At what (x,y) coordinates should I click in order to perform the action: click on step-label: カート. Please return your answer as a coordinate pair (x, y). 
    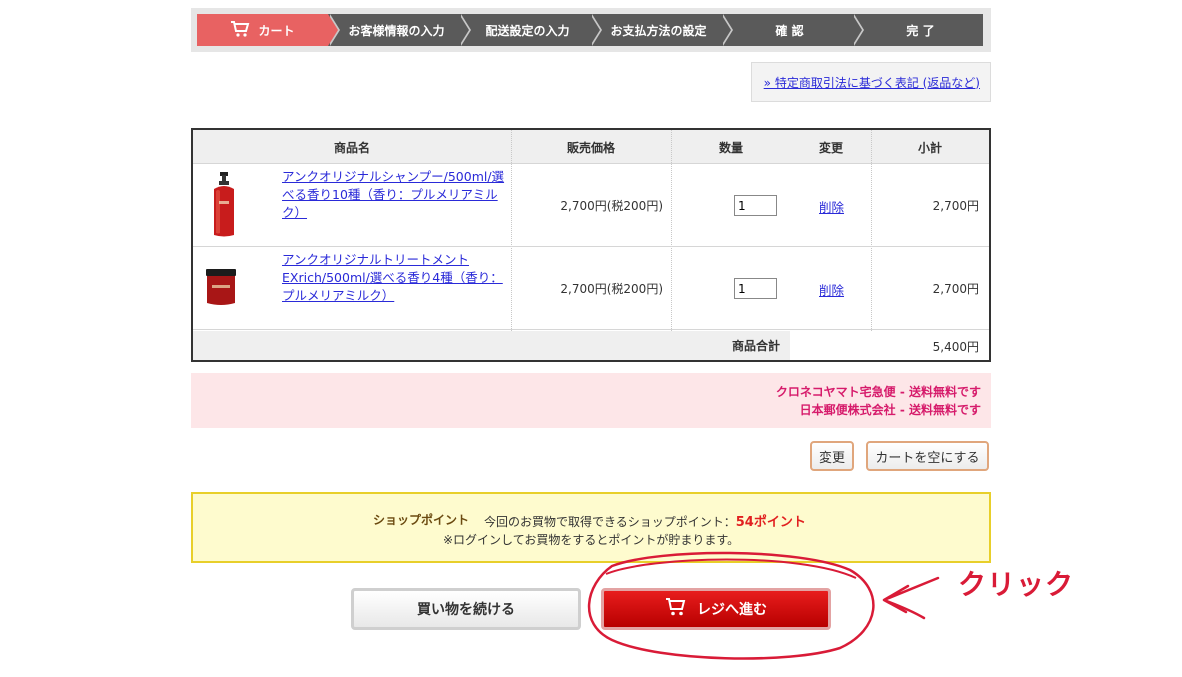
    Looking at the image, I should click on (276, 30).